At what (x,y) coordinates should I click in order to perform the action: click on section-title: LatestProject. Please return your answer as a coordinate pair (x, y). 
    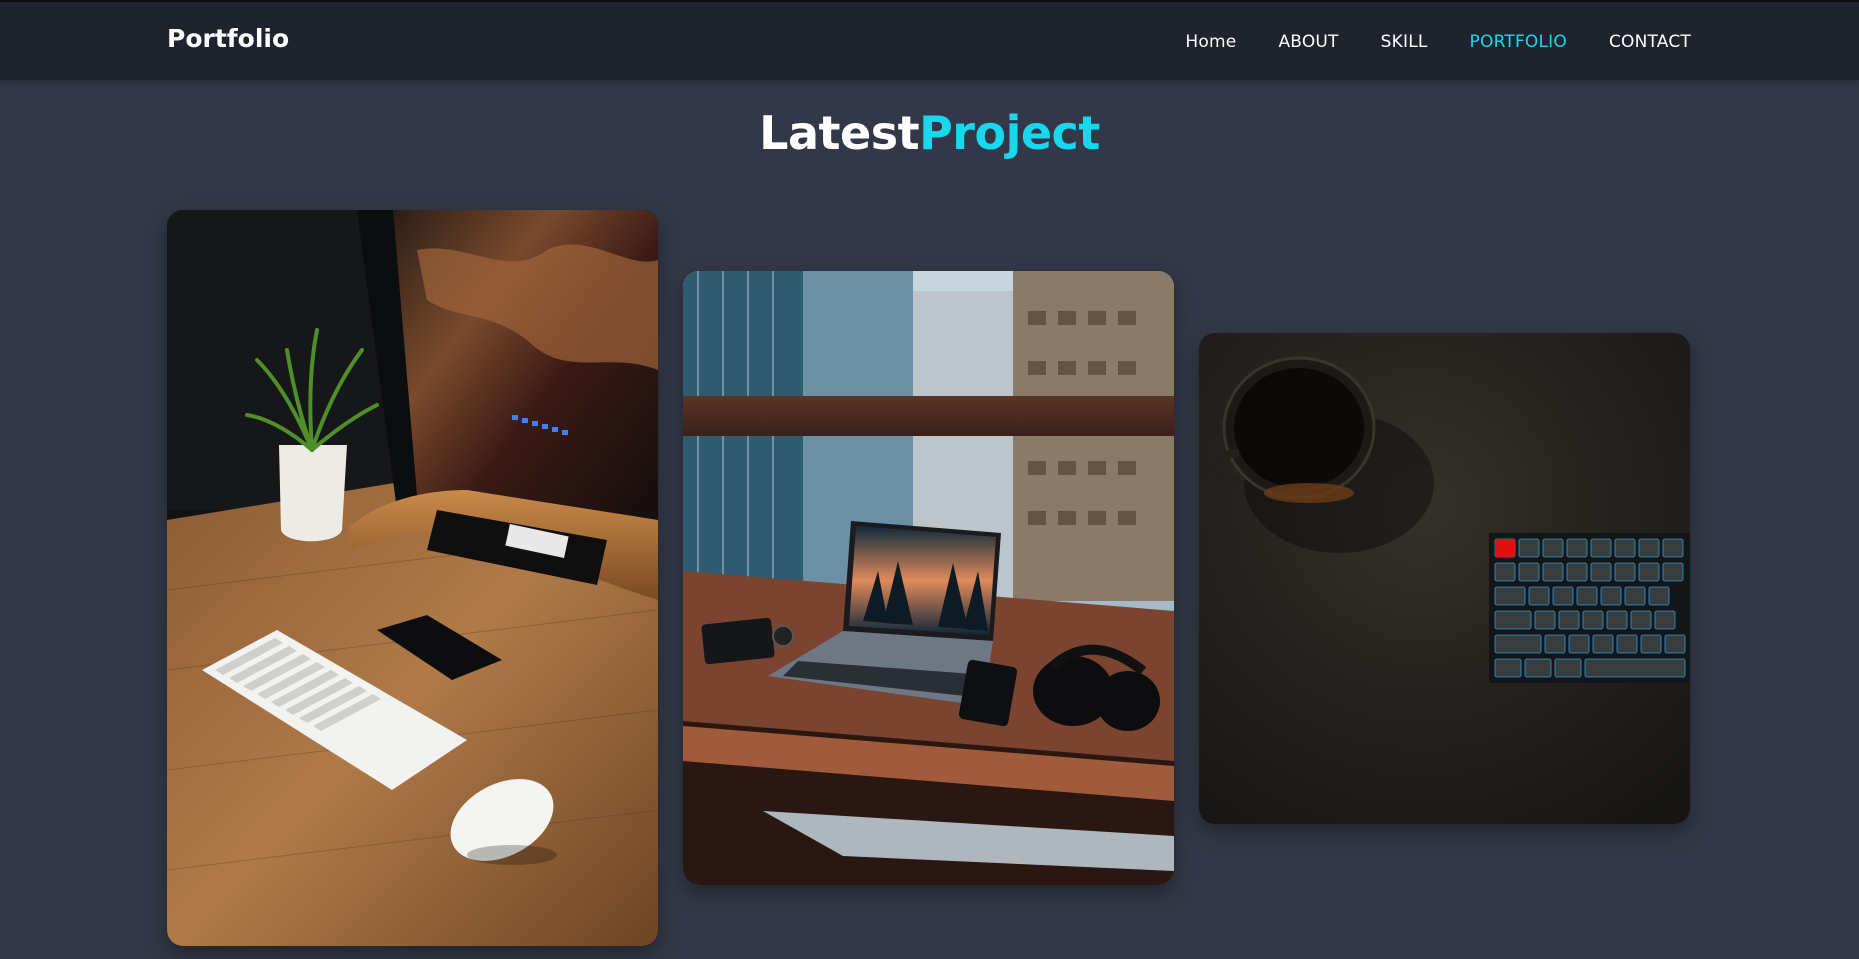
    Looking at the image, I should click on (929, 133).